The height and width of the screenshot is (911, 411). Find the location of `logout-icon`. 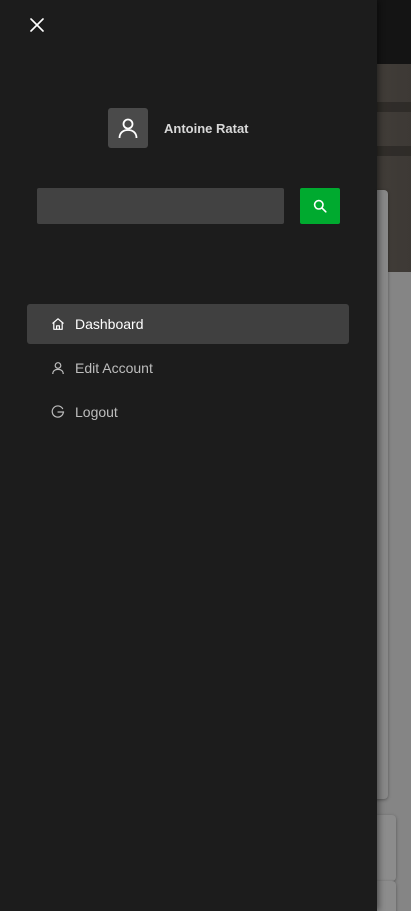

logout-icon is located at coordinates (58, 412).